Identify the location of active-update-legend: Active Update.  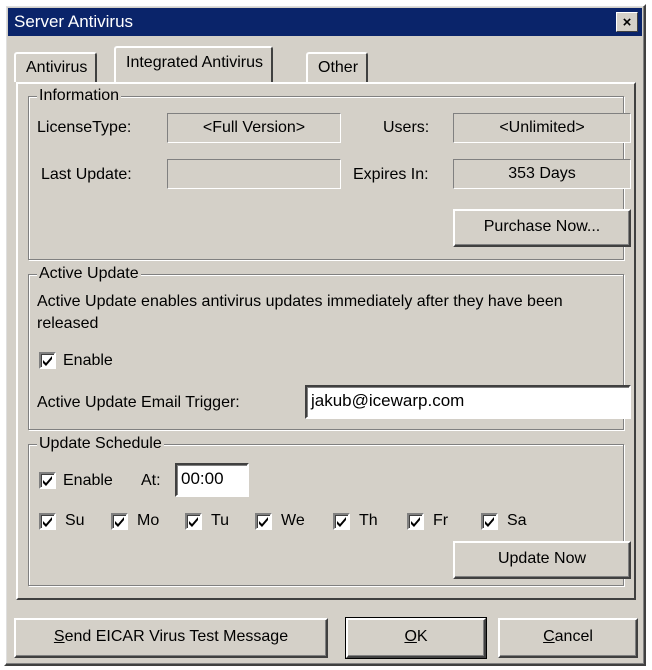
(89, 274).